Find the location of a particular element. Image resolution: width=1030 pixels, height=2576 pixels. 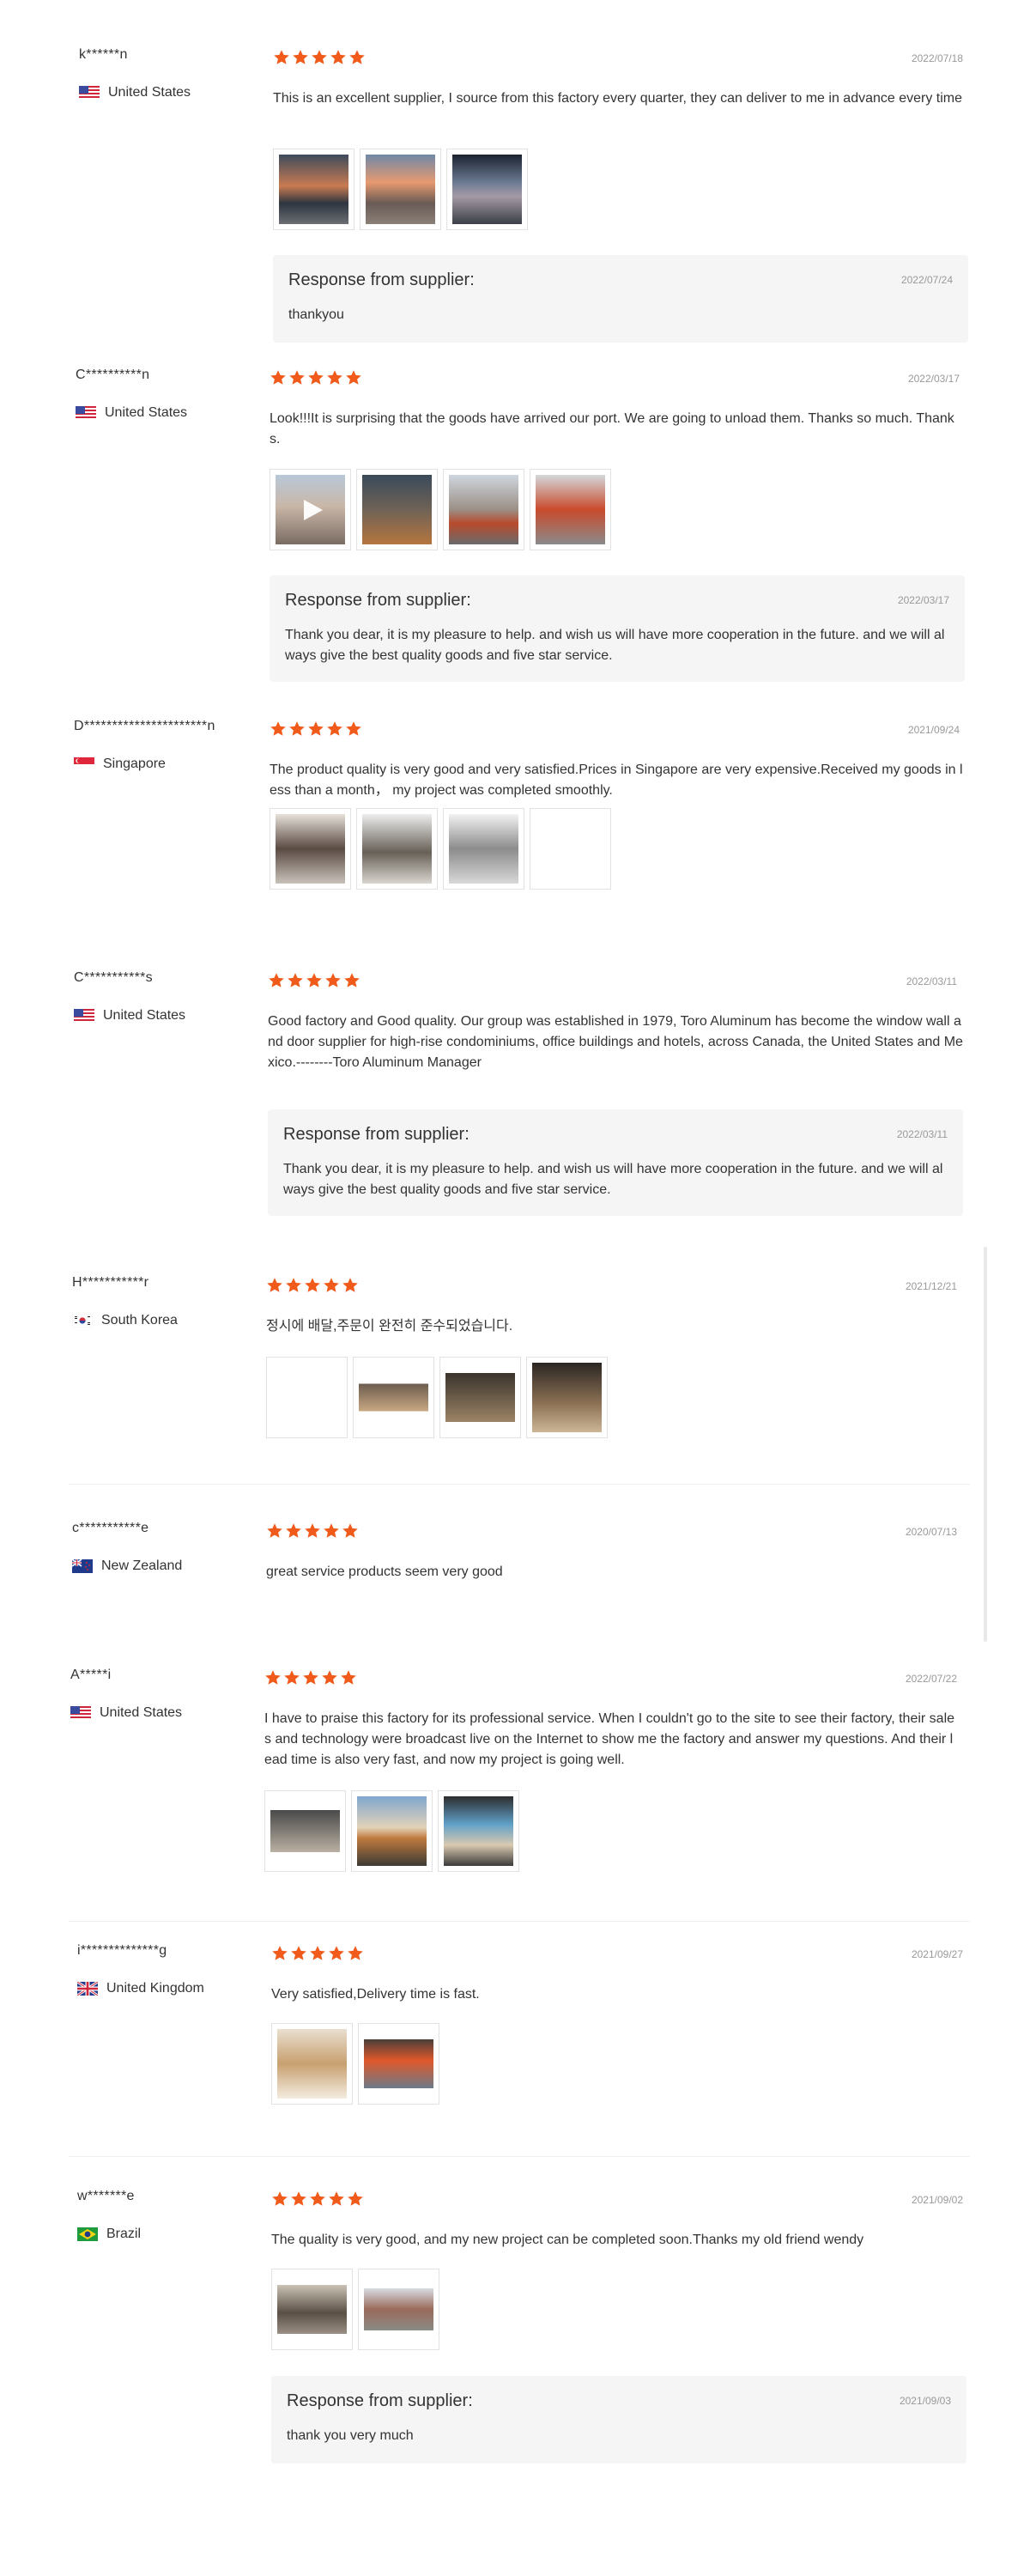

response-date: 2021/09/03 is located at coordinates (925, 2401).